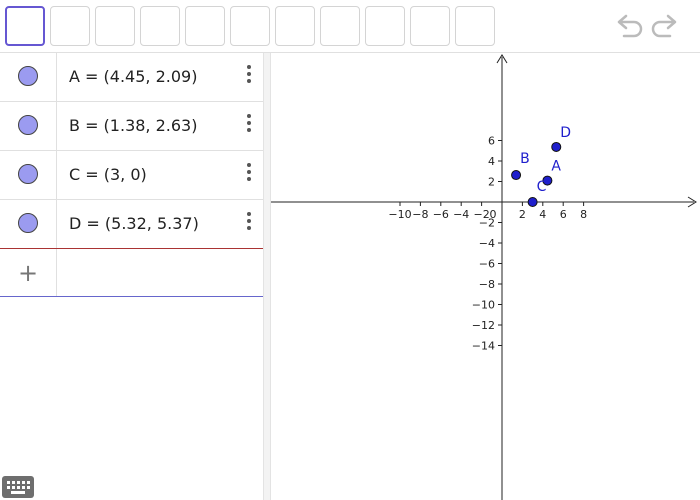 The image size is (700, 500). I want to click on point-label-D: D, so click(565, 133).